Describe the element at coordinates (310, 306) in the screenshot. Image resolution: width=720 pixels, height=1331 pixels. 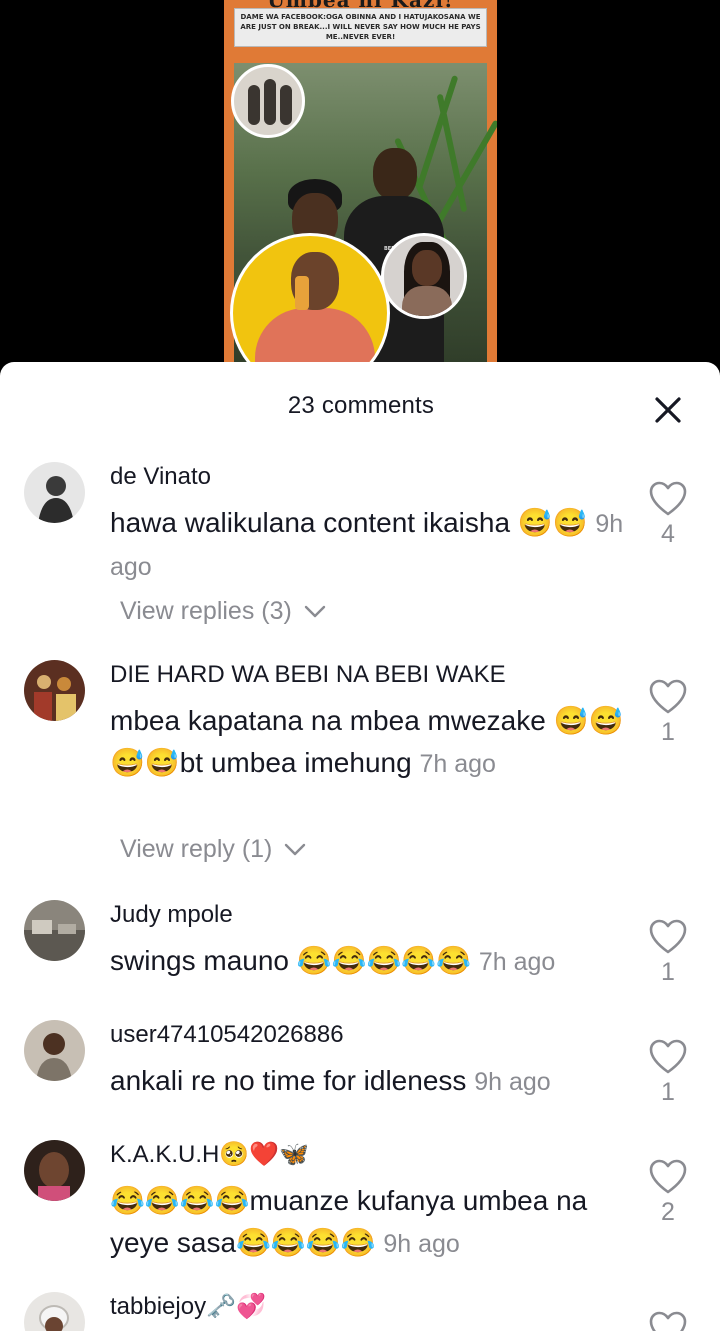
I see `inset-photo-man-phone` at that location.